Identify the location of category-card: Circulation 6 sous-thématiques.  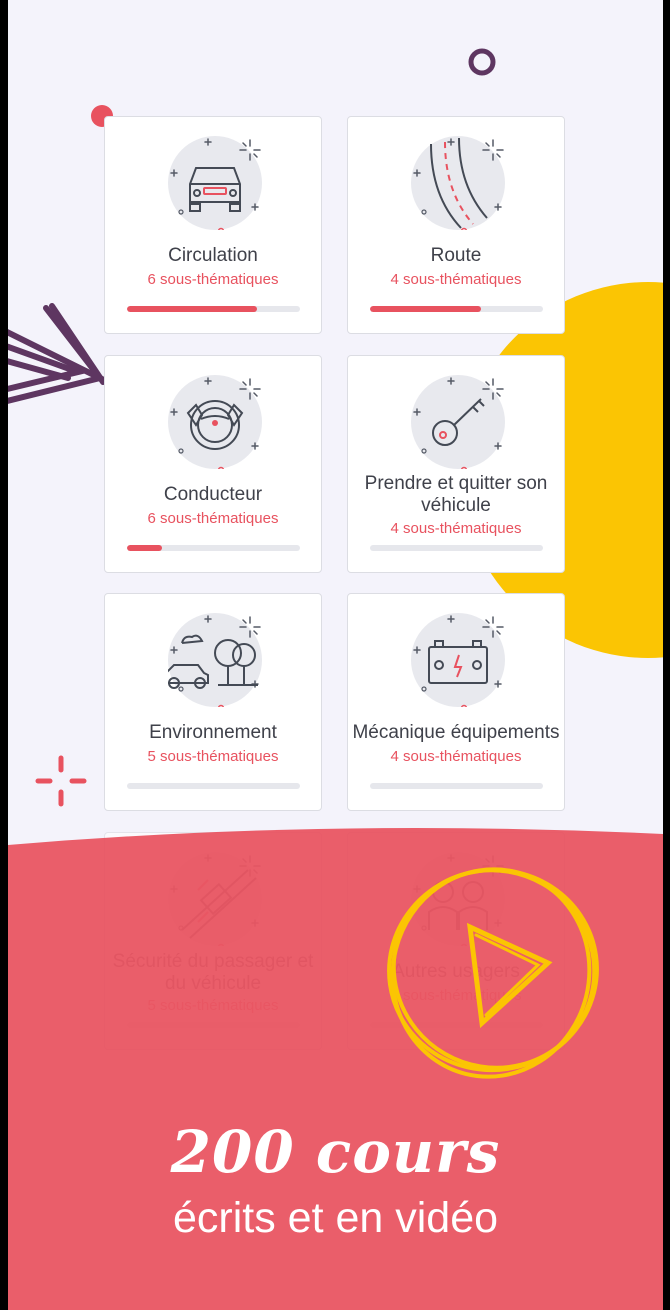
(213, 225).